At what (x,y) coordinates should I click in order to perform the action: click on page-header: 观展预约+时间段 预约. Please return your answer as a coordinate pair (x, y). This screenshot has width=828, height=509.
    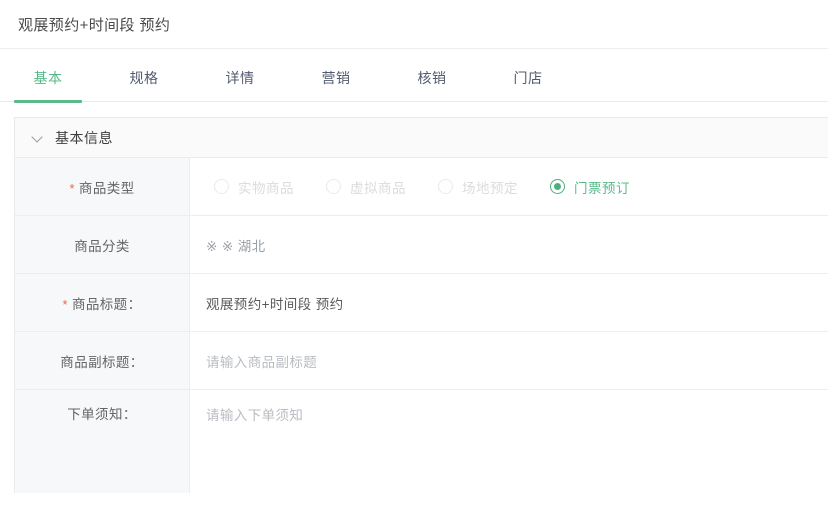
    Looking at the image, I should click on (414, 24).